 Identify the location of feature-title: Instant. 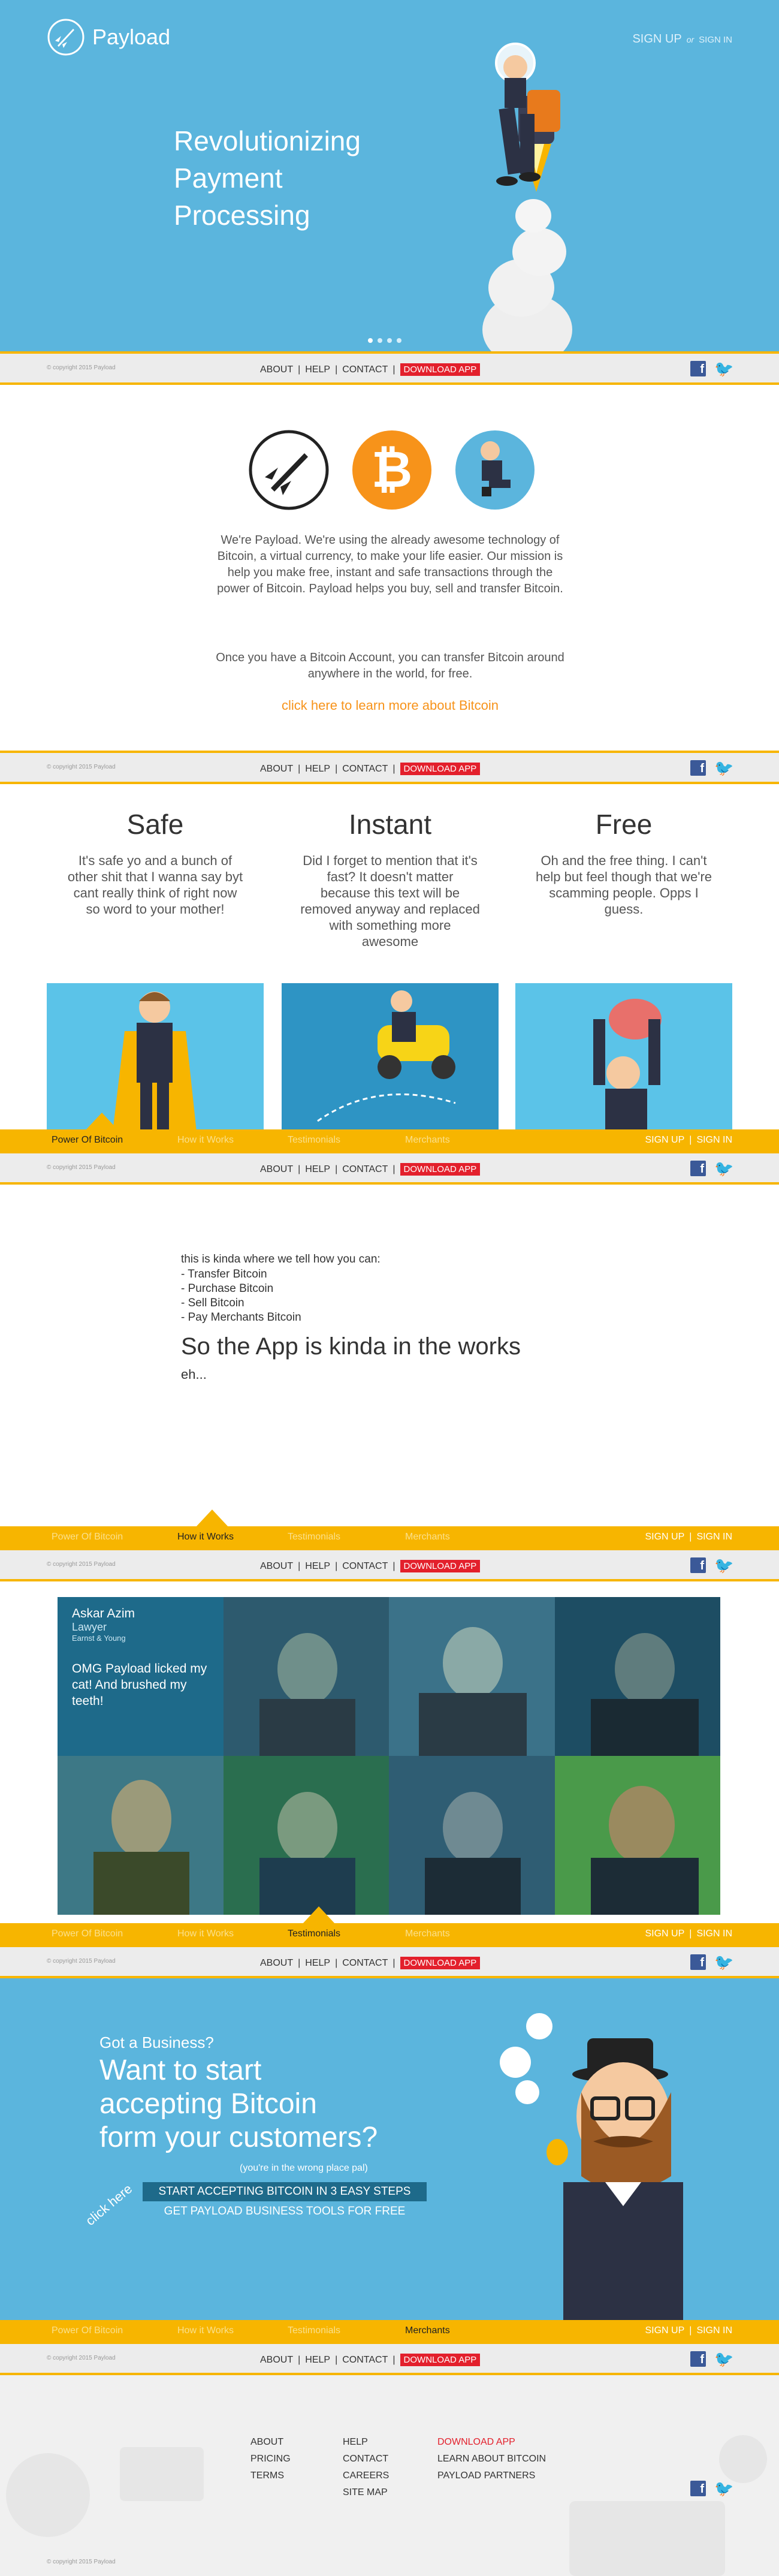
(390, 825).